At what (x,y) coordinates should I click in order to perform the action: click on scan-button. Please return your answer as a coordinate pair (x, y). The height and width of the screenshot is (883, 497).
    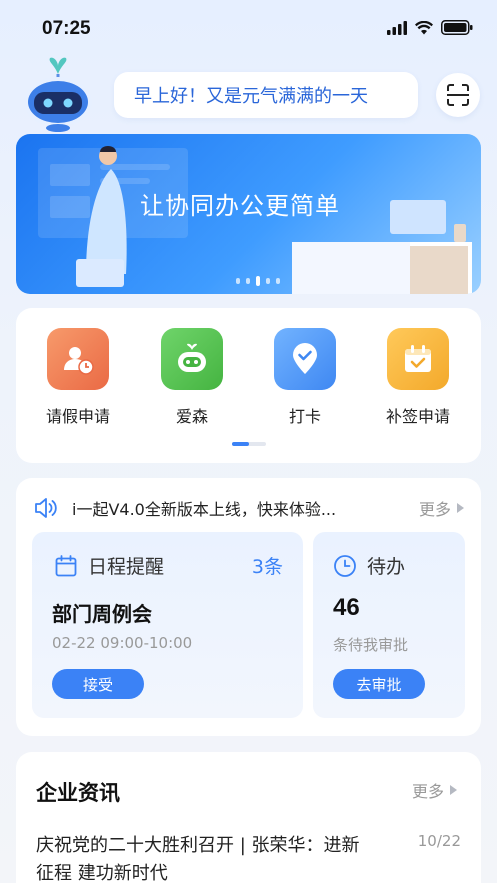
    Looking at the image, I should click on (458, 95).